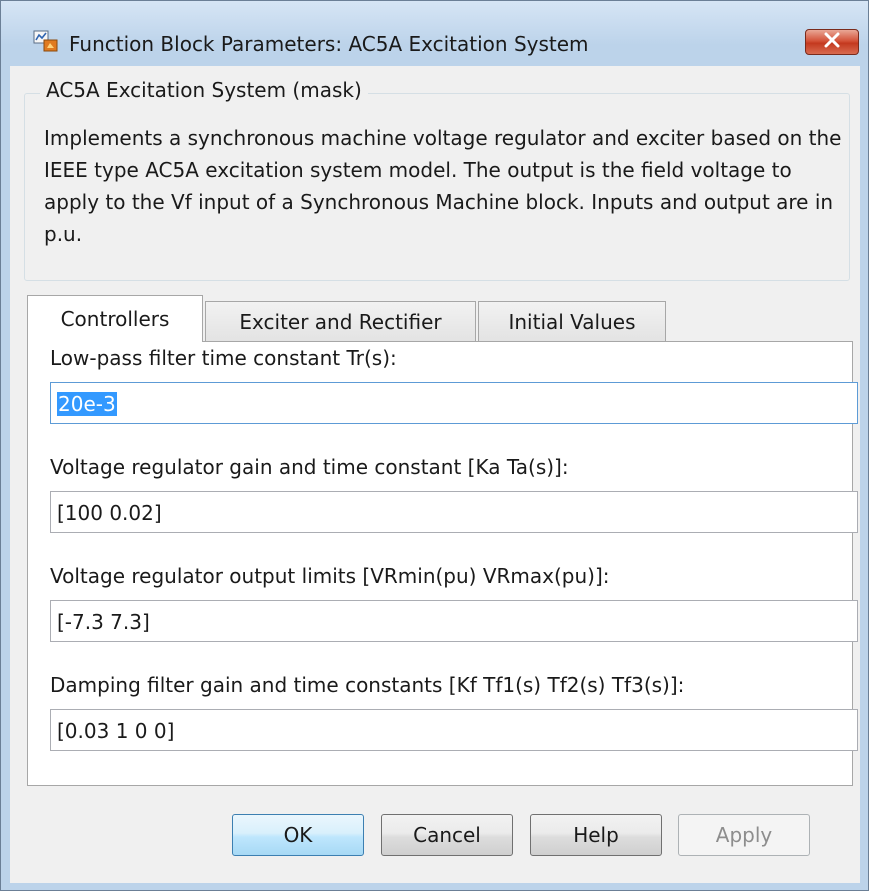 Image resolution: width=869 pixels, height=891 pixels. I want to click on tab-label: Initial Values, so click(572, 321).